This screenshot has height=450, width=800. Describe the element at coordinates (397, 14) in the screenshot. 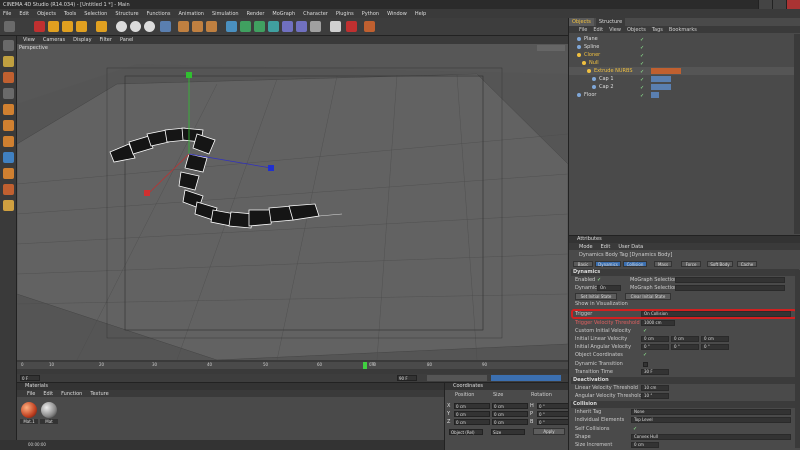

I see `menu-window: Window` at that location.